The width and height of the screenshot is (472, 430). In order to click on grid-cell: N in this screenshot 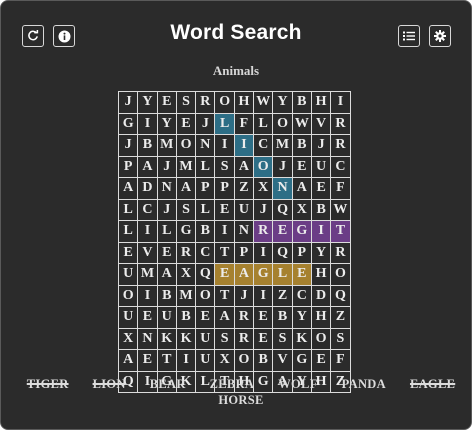, I will do `click(206, 146)`.